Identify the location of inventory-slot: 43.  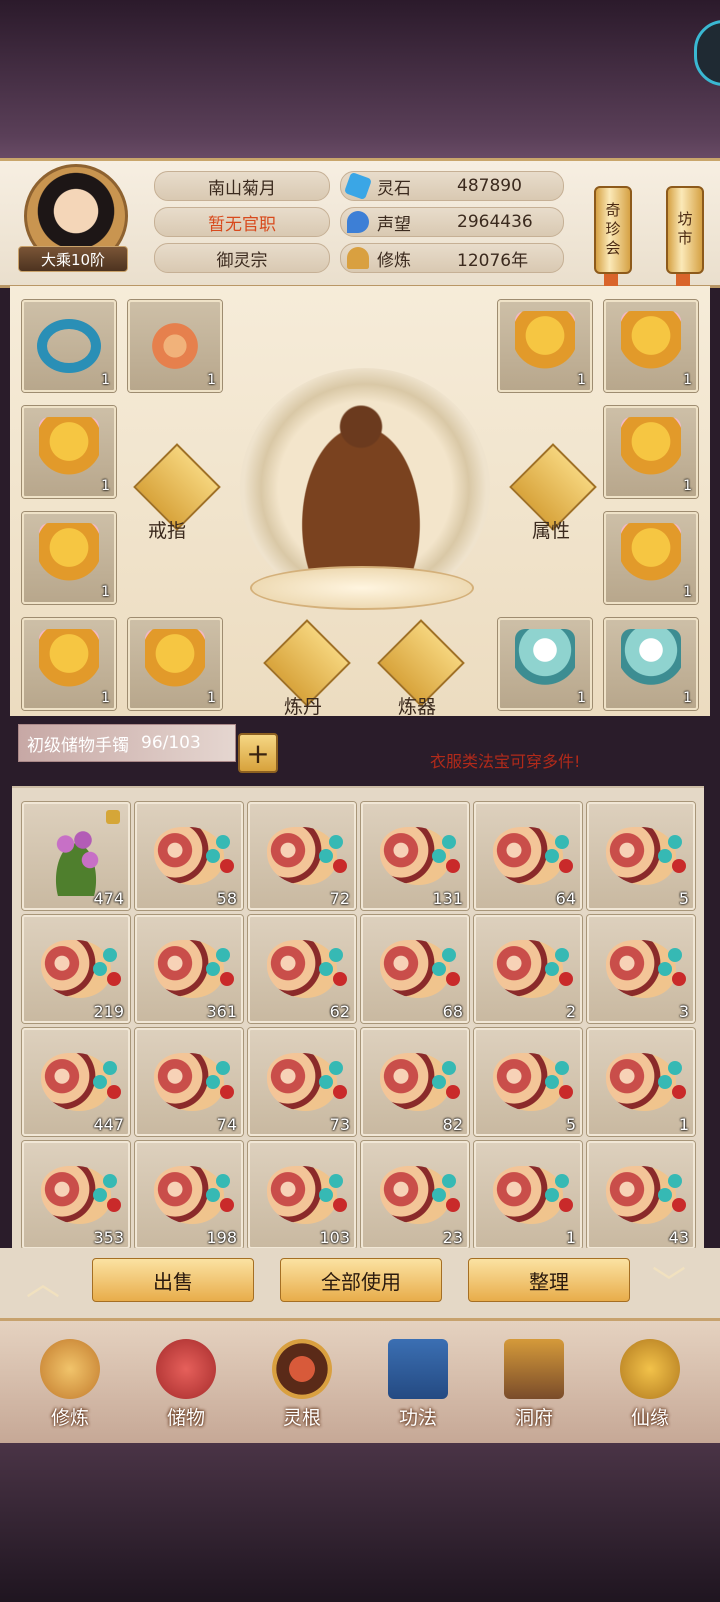
(641, 1195).